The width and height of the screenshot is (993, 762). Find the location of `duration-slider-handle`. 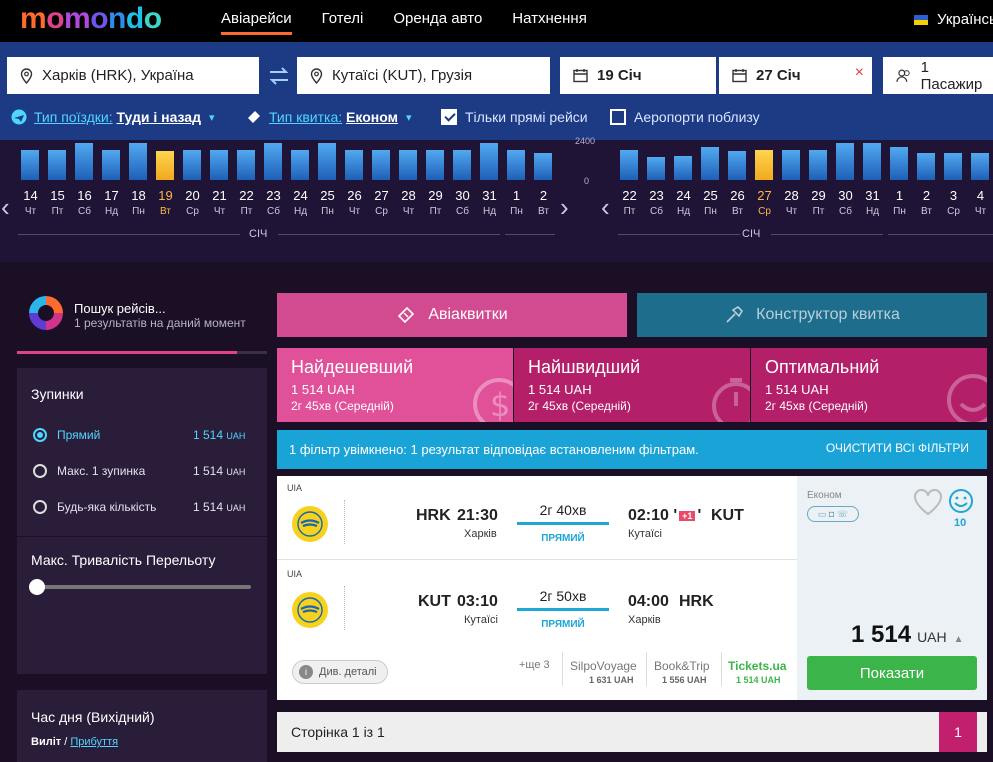

duration-slider-handle is located at coordinates (37, 587).